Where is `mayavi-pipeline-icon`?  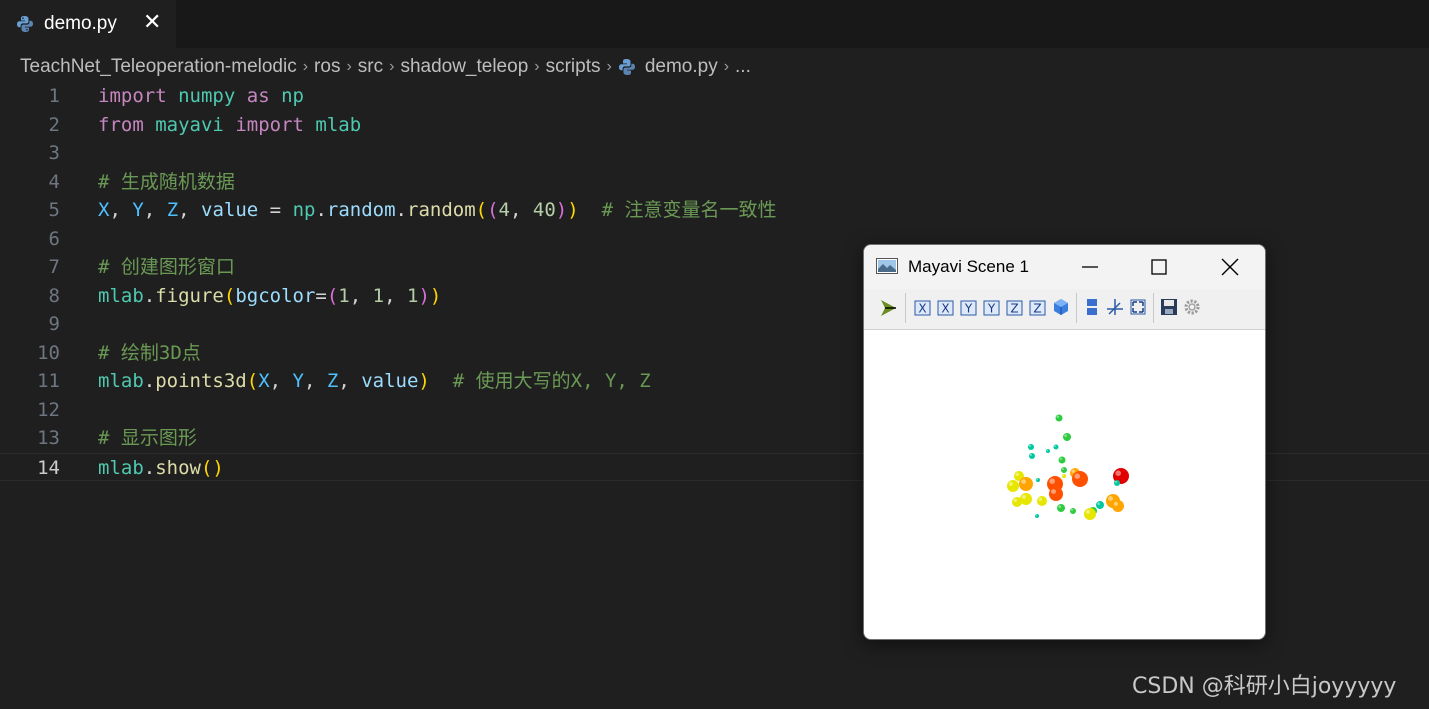 mayavi-pipeline-icon is located at coordinates (889, 308).